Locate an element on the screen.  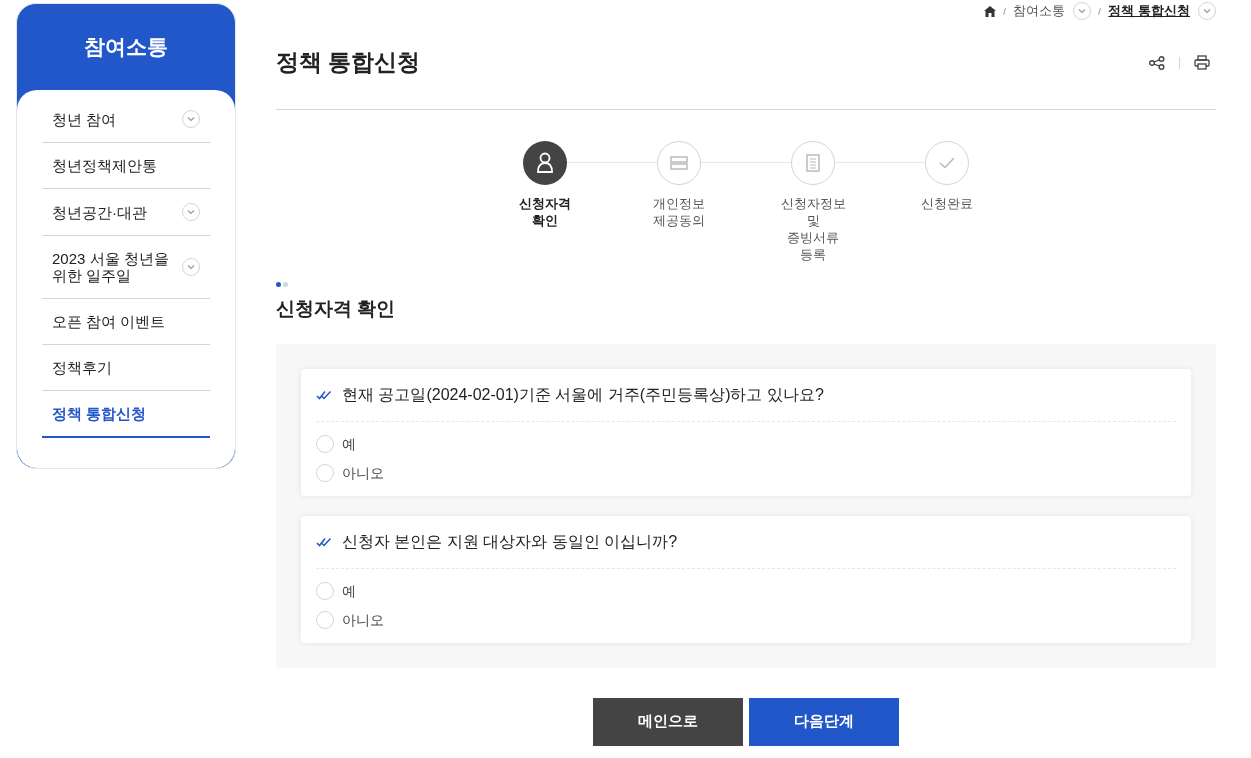
sidebar-item: 2023 서울 청년을 위한 일주일 is located at coordinates (126, 267).